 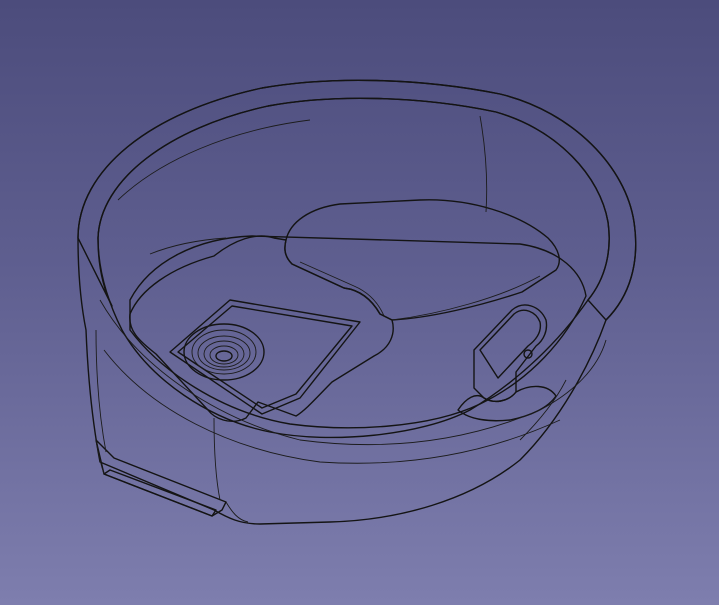 What do you see at coordinates (422, 260) in the screenshot?
I see `raised-platform` at bounding box center [422, 260].